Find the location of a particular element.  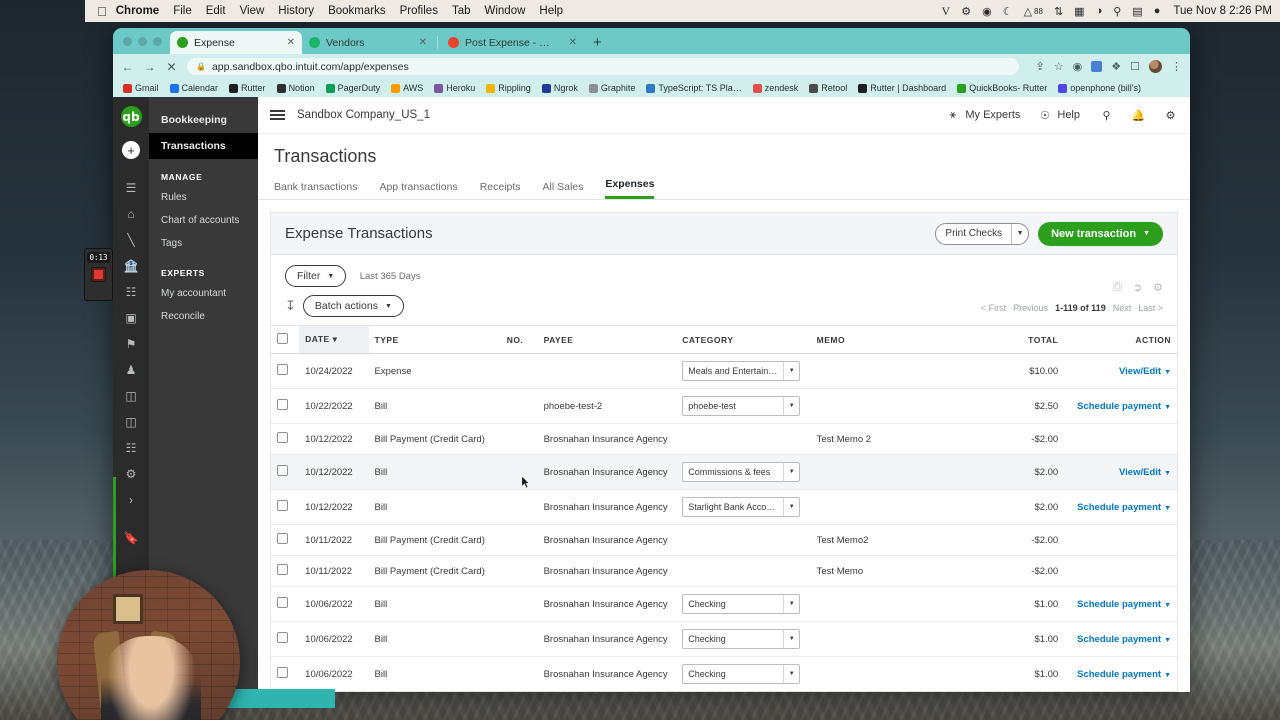

settings-gear-icon: ⚙ is located at coordinates (1158, 287).